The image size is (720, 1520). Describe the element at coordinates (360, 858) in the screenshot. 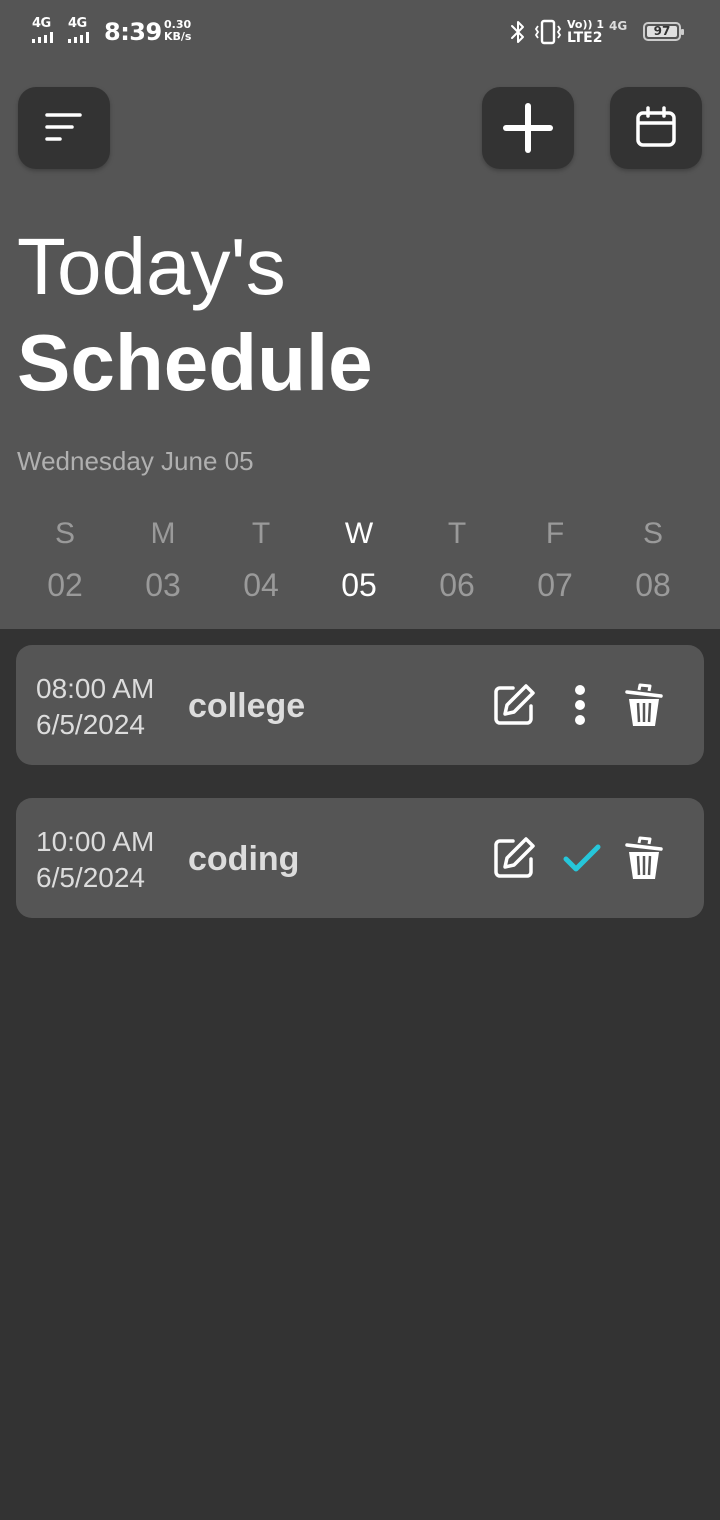

I see `task-card: 10:00 AM 6/5/2024 coding` at that location.